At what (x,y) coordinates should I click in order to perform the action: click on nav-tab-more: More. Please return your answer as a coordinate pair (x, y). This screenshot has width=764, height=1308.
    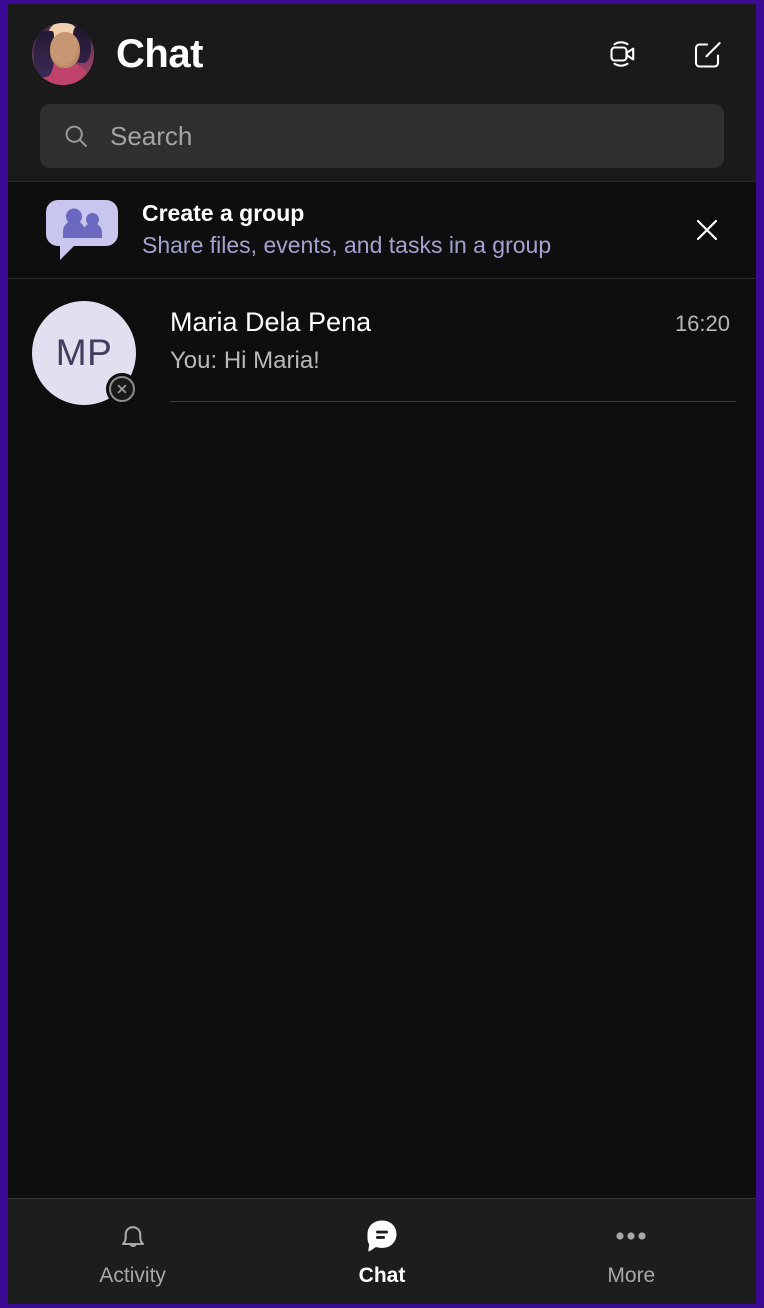
    Looking at the image, I should click on (631, 1252).